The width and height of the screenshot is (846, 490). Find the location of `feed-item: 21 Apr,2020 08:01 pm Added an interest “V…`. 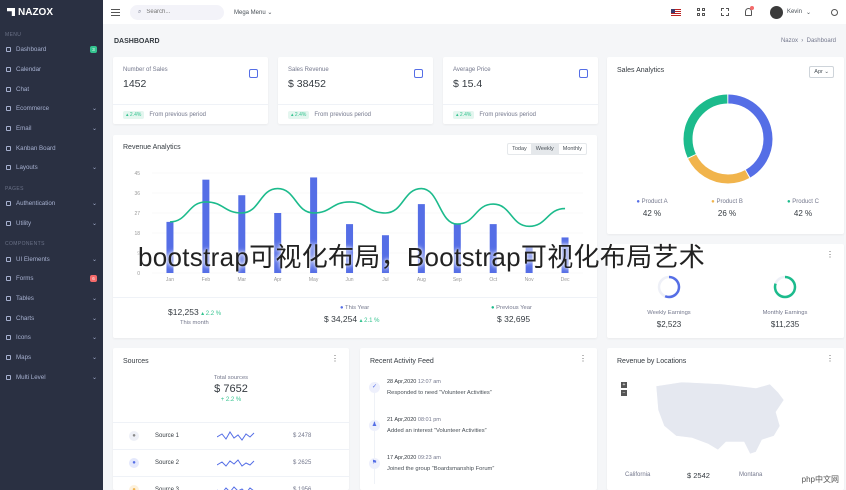

feed-item: 21 Apr,2020 08:01 pm Added an interest “V… is located at coordinates (437, 425).